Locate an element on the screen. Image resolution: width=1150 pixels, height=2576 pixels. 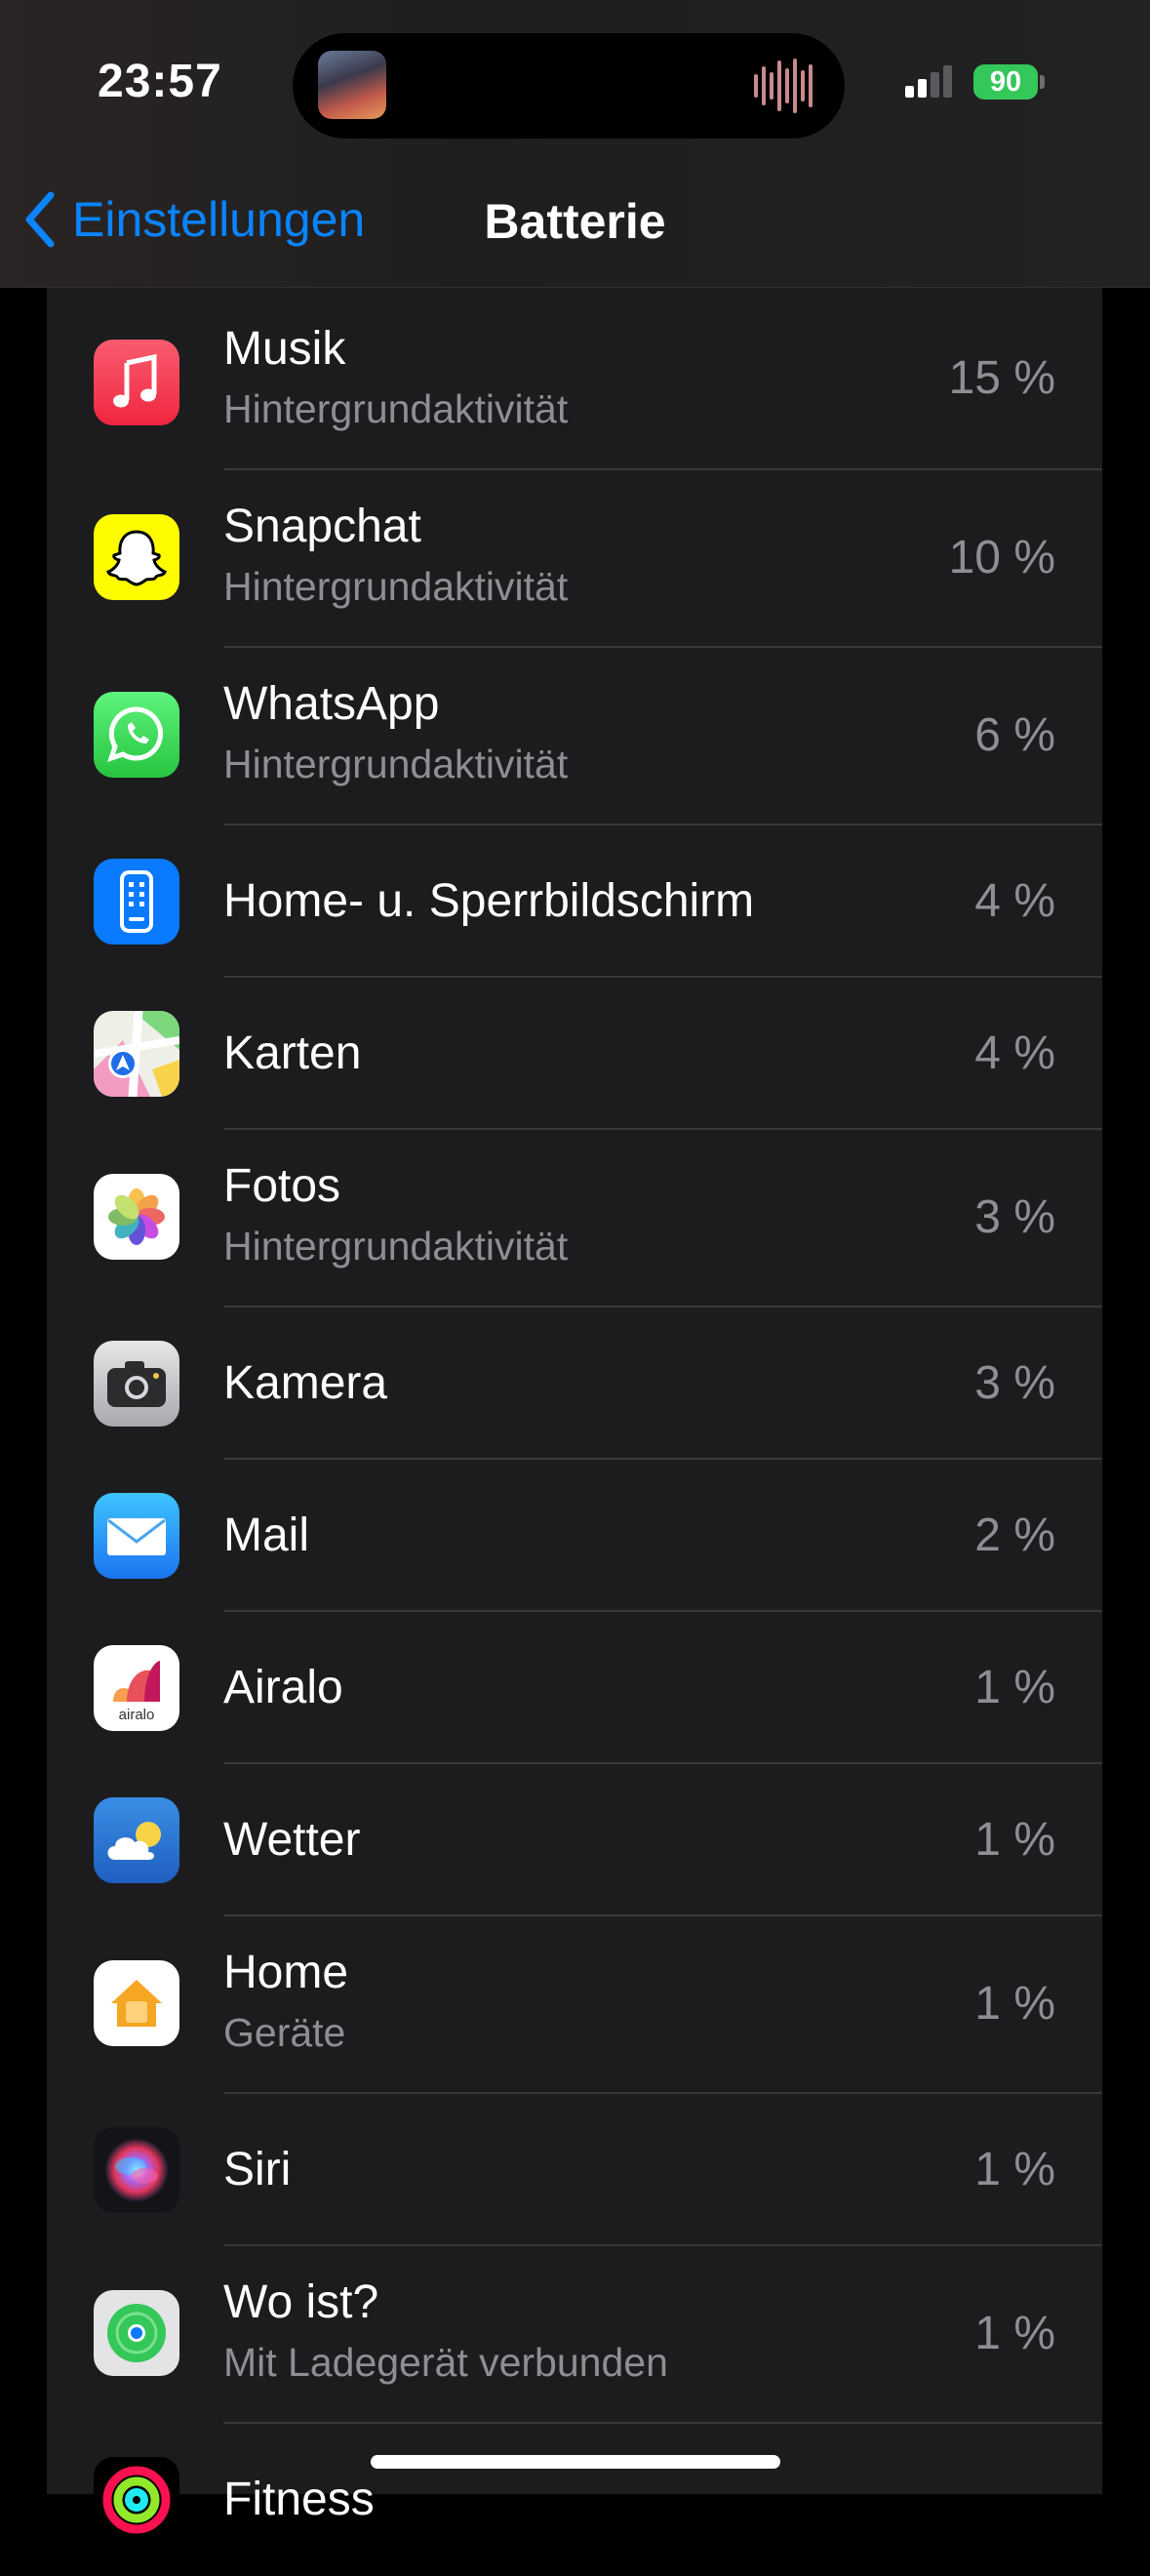
app-name: Wetter is located at coordinates (292, 1840).